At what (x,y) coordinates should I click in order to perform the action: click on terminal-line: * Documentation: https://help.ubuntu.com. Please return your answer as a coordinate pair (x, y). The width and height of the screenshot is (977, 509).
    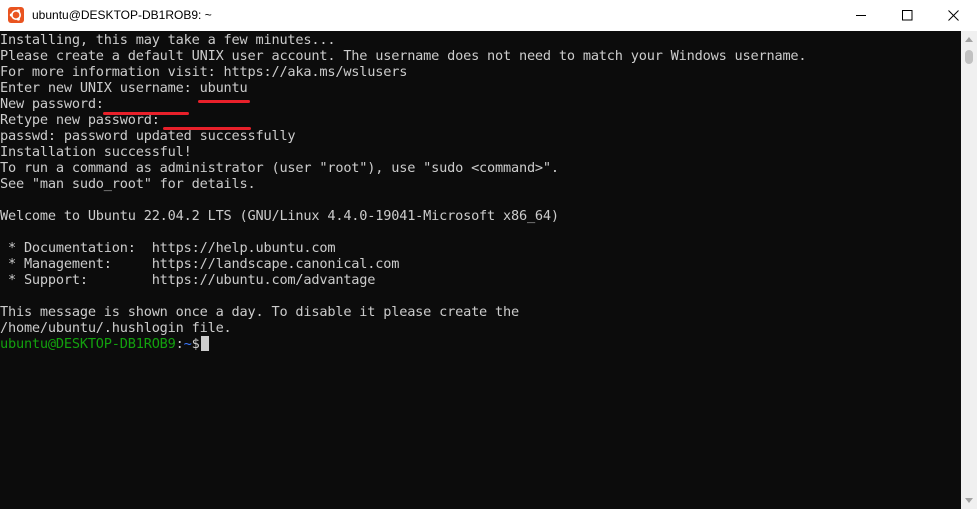
    Looking at the image, I should click on (168, 248).